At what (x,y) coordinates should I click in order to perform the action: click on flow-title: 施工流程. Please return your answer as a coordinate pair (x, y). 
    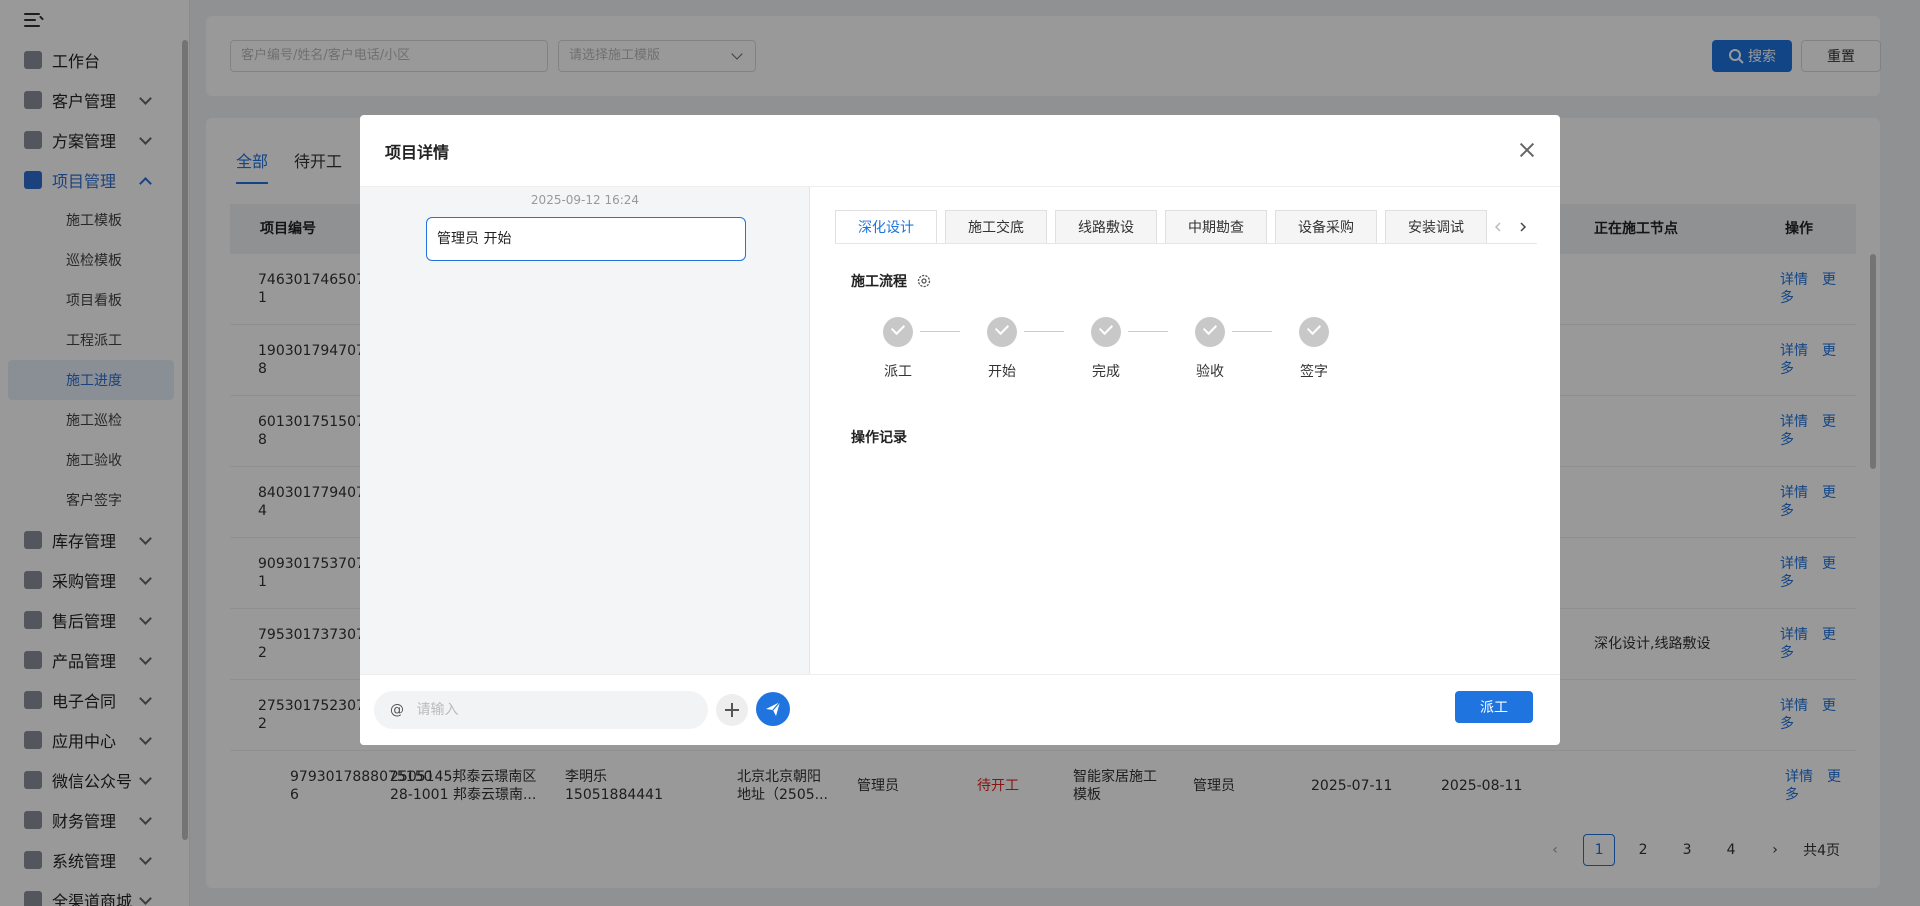
    Looking at the image, I should click on (891, 281).